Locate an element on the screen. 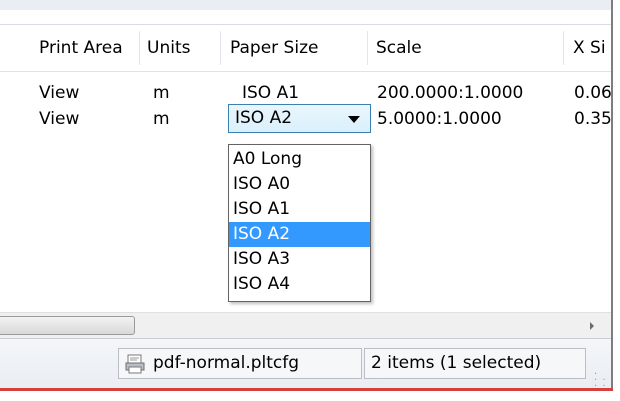 The height and width of the screenshot is (401, 620). option-iso-a0: ISO A0 is located at coordinates (299, 184).